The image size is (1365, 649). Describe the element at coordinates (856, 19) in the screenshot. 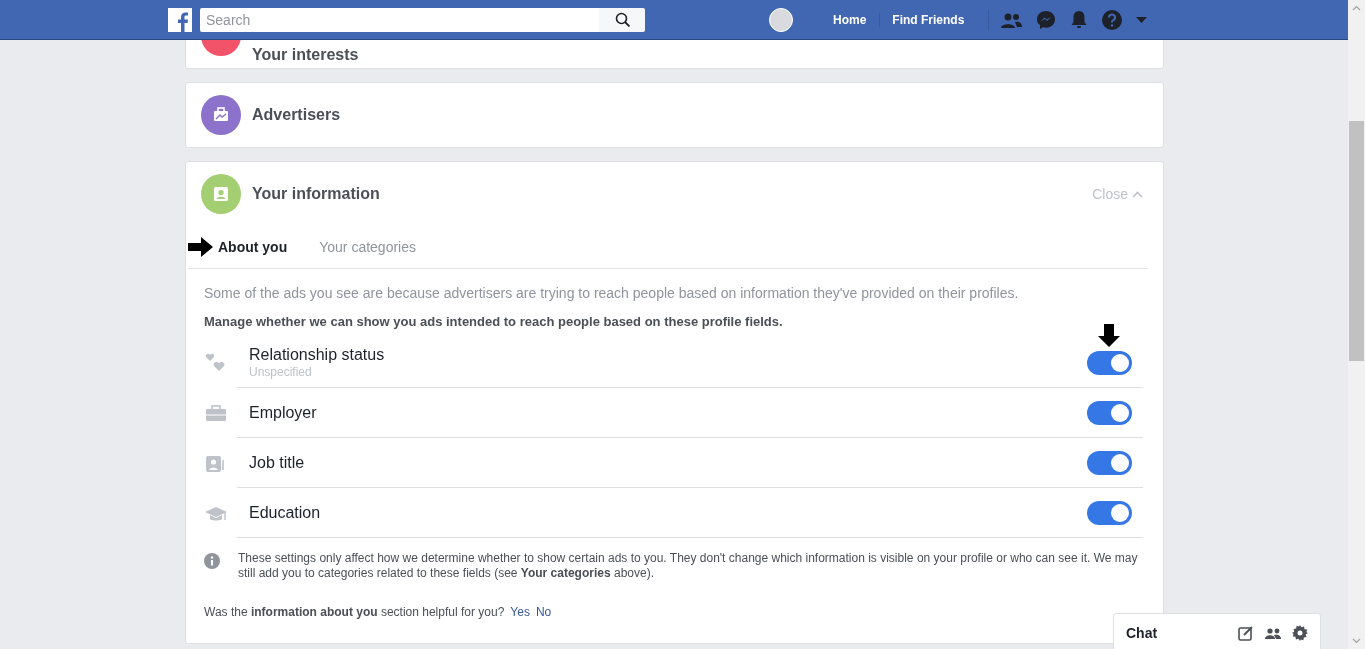

I see `nav-link: Home` at that location.